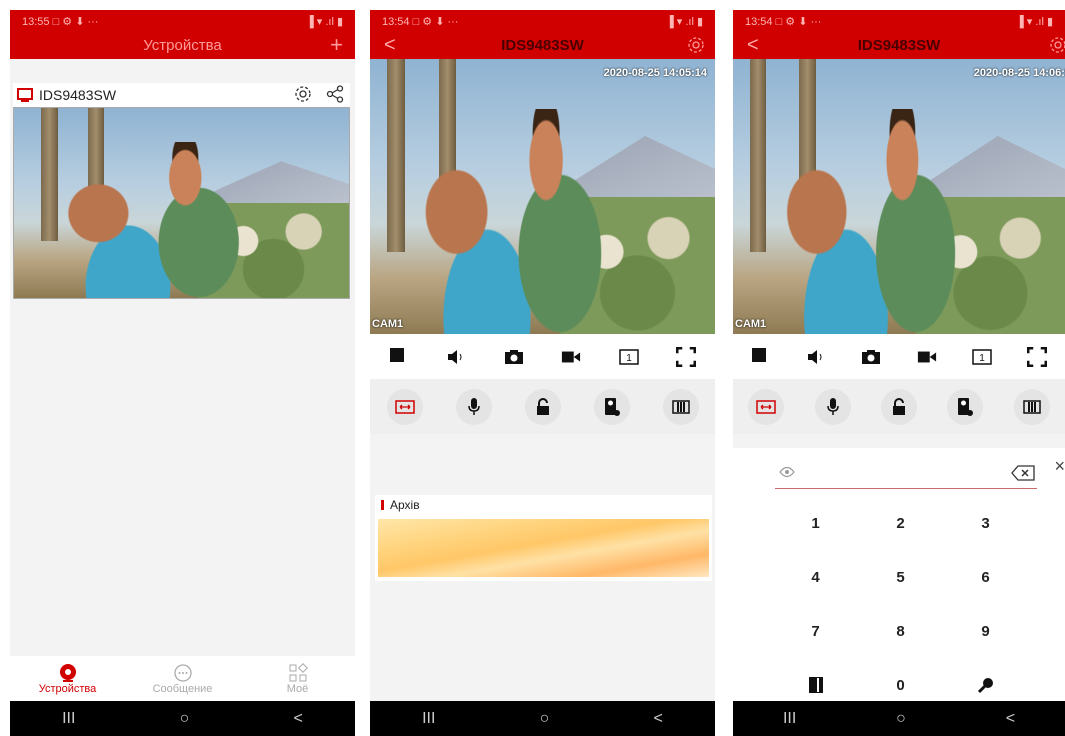  Describe the element at coordinates (1059, 466) in the screenshot. I see `close-icon: ×` at that location.